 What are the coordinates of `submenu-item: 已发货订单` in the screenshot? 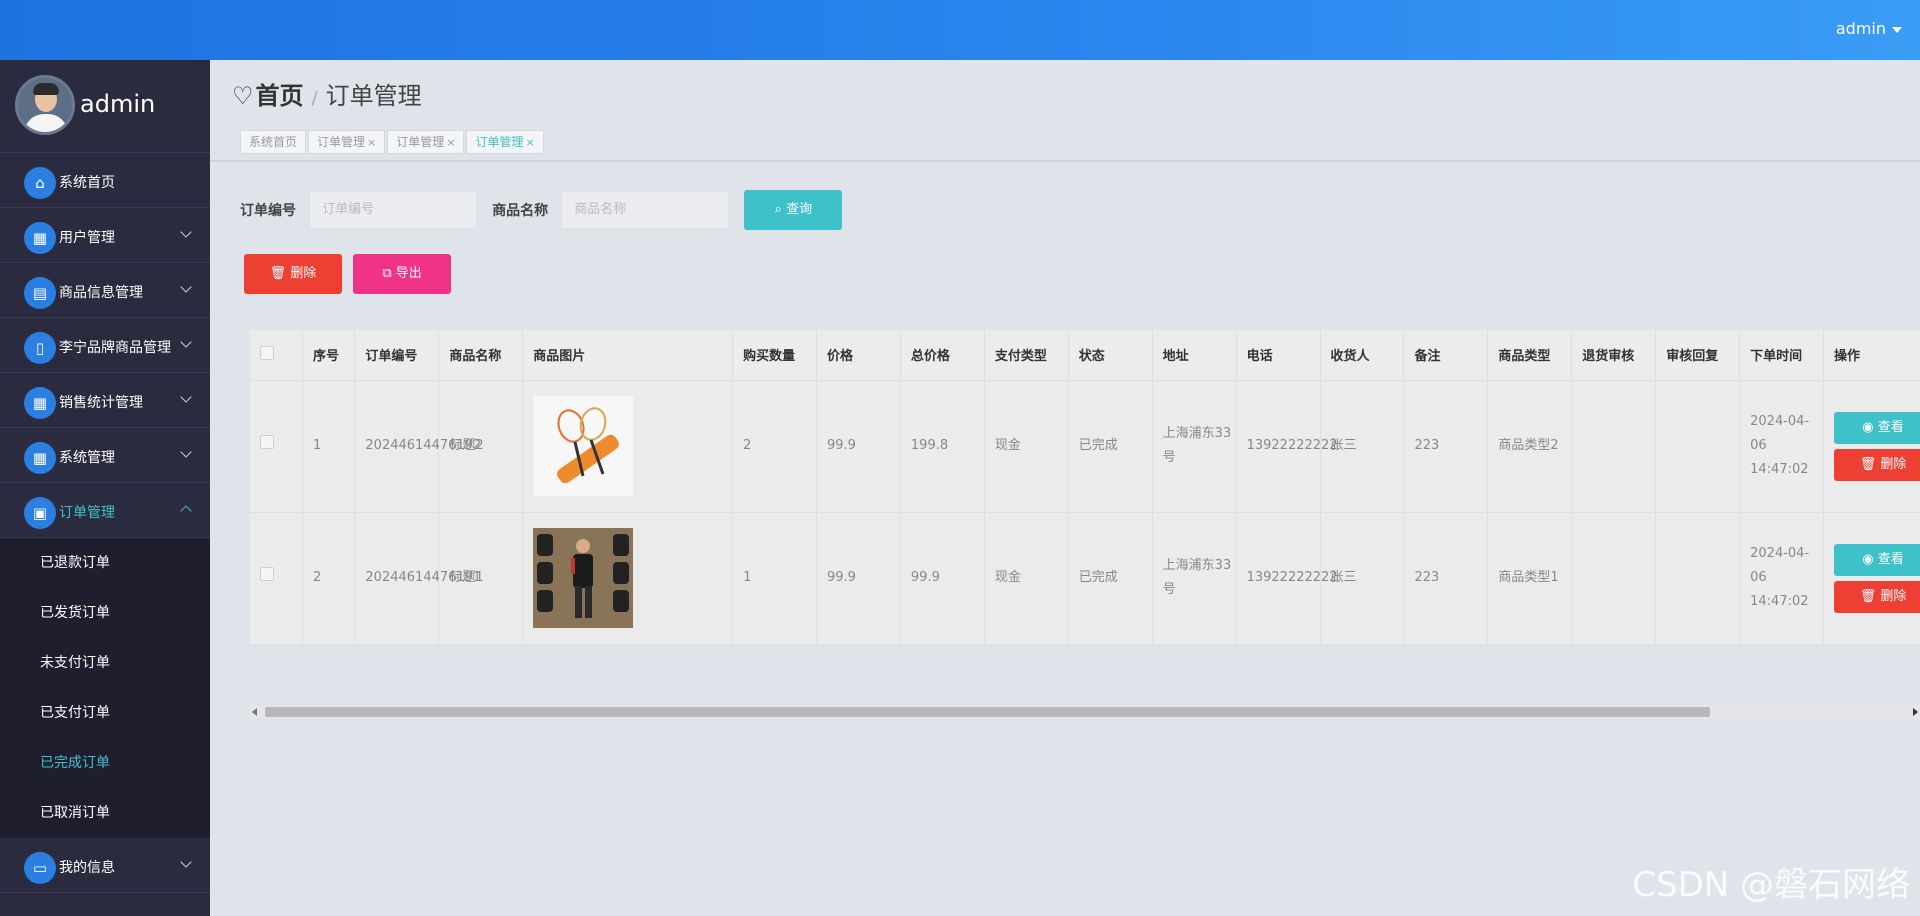 It's located at (105, 613).